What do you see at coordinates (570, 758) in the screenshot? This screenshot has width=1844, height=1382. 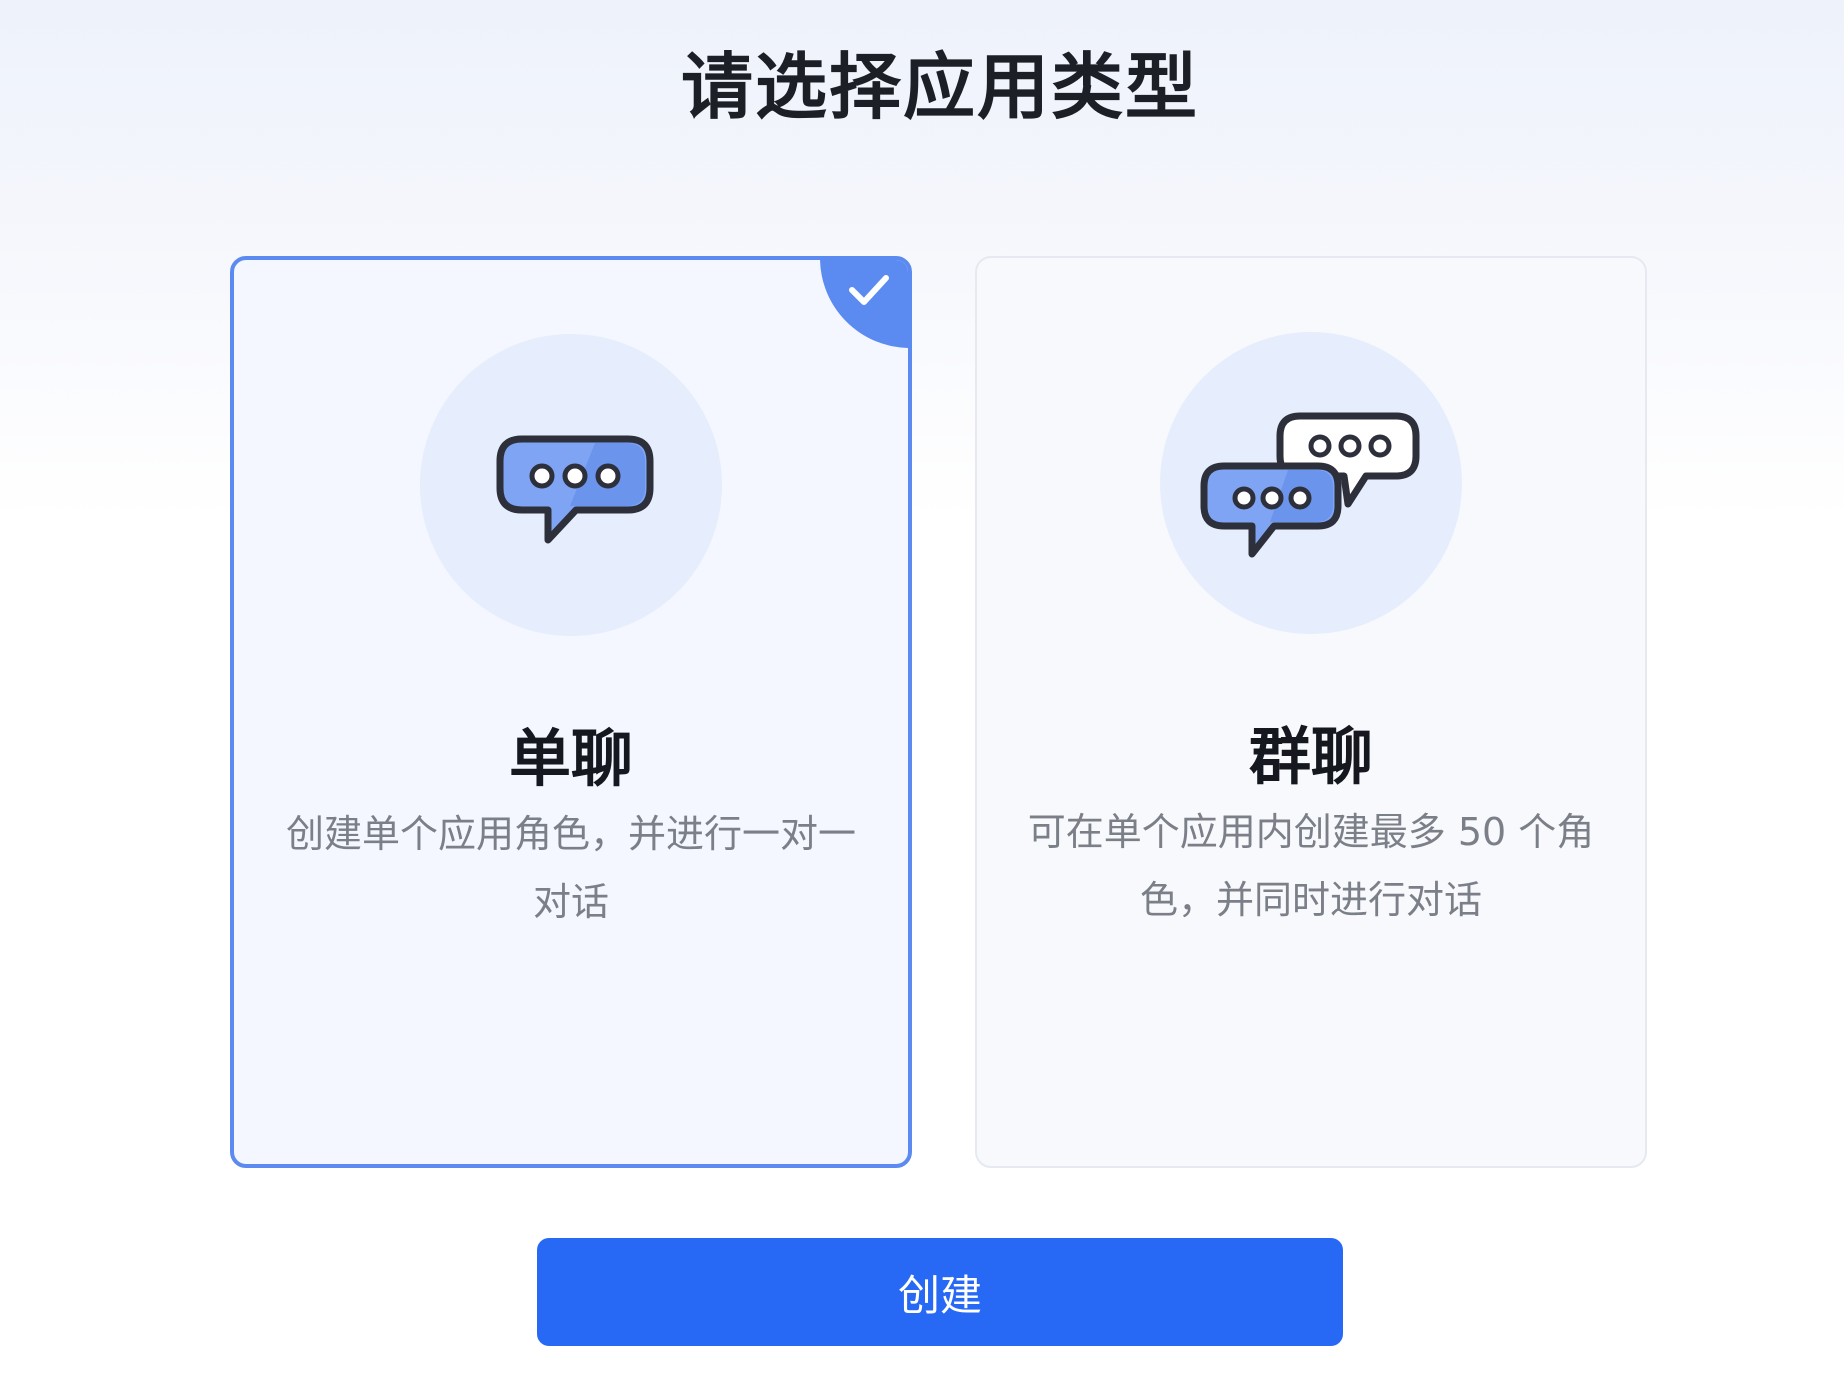 I see `option-title: 单聊` at bounding box center [570, 758].